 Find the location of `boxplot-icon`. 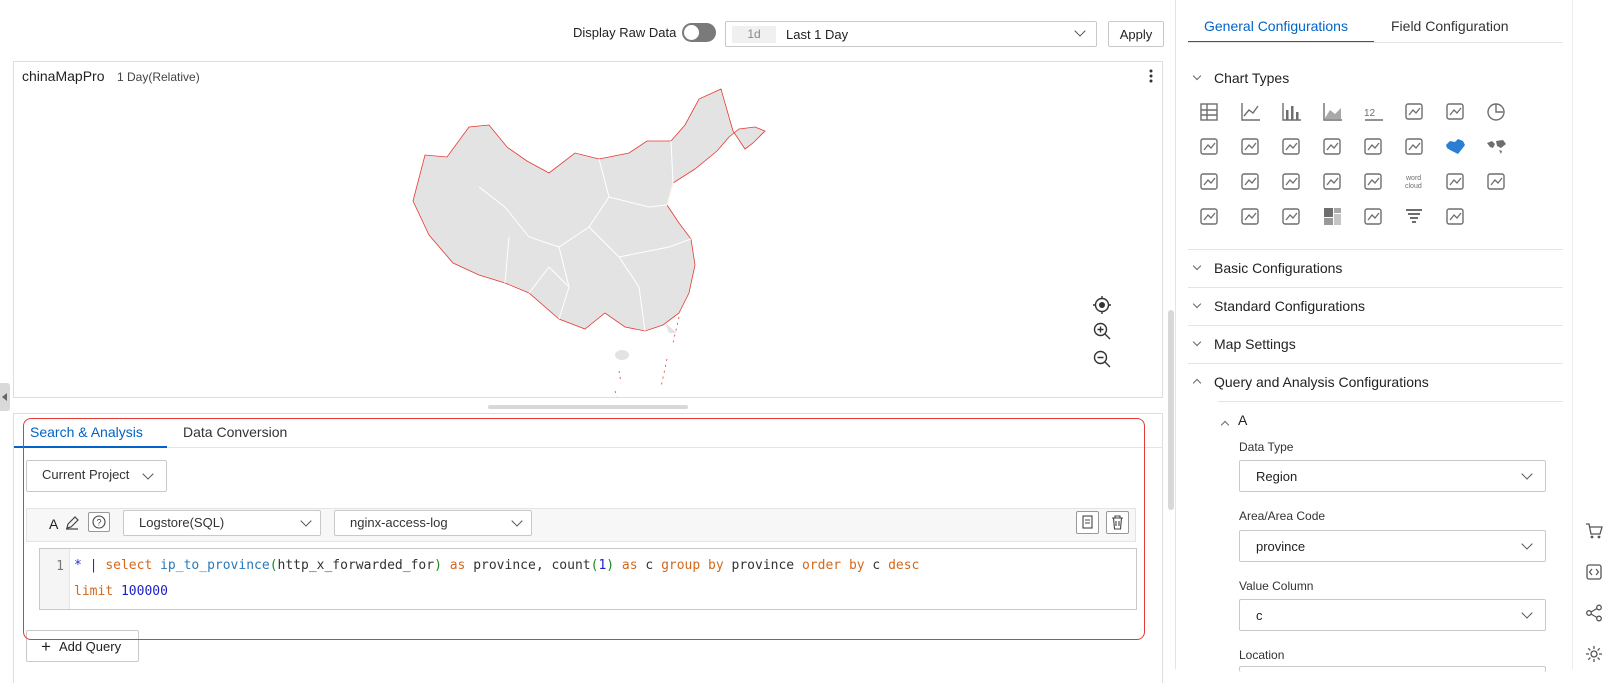

boxplot-icon is located at coordinates (1374, 217).